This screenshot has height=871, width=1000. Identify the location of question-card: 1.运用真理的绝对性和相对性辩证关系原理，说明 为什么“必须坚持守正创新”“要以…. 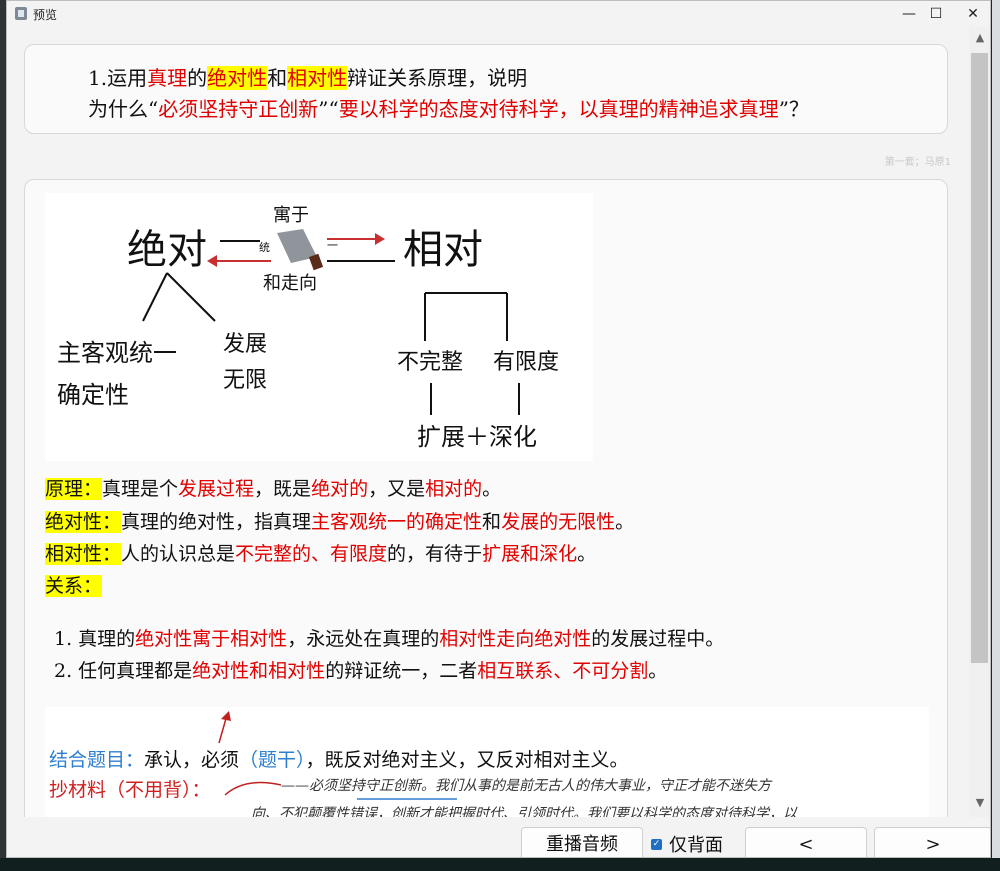
(486, 89).